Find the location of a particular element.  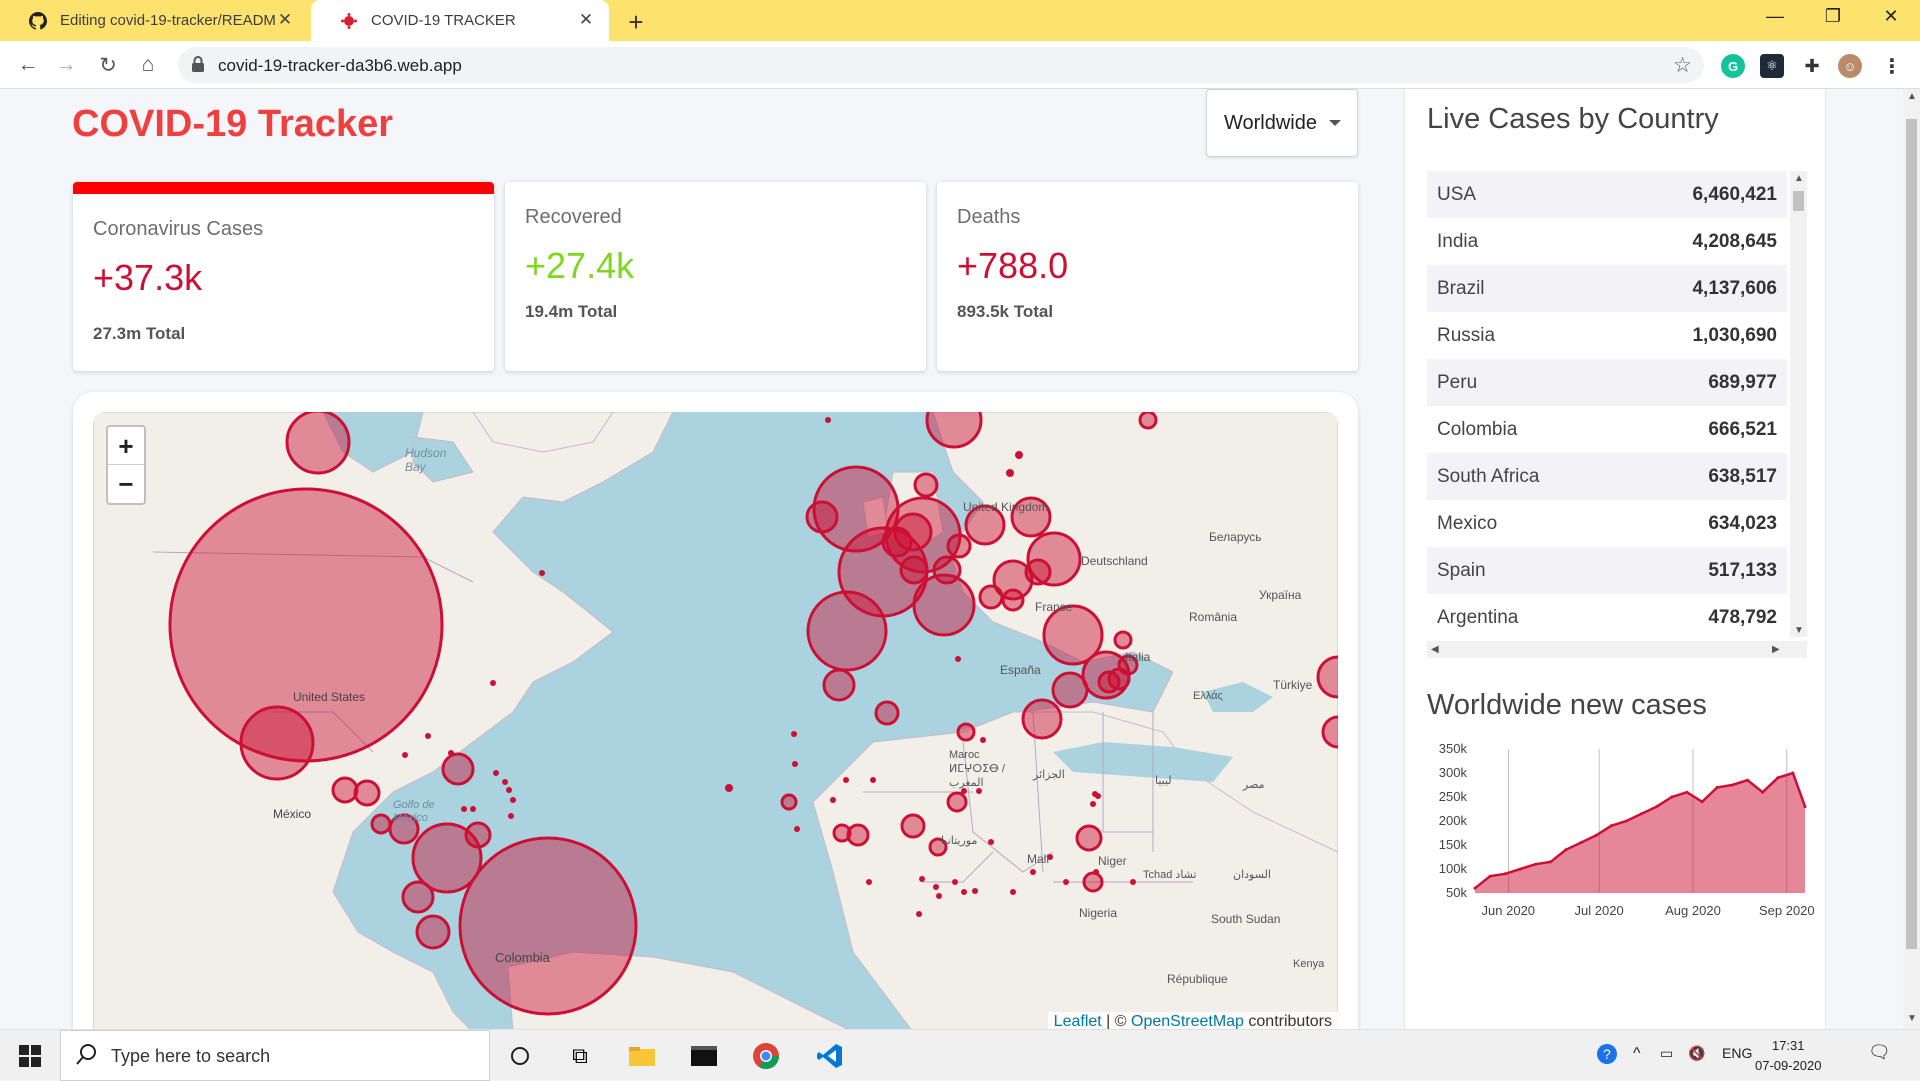

leaflet-link: Leaflet is located at coordinates (1078, 1021).